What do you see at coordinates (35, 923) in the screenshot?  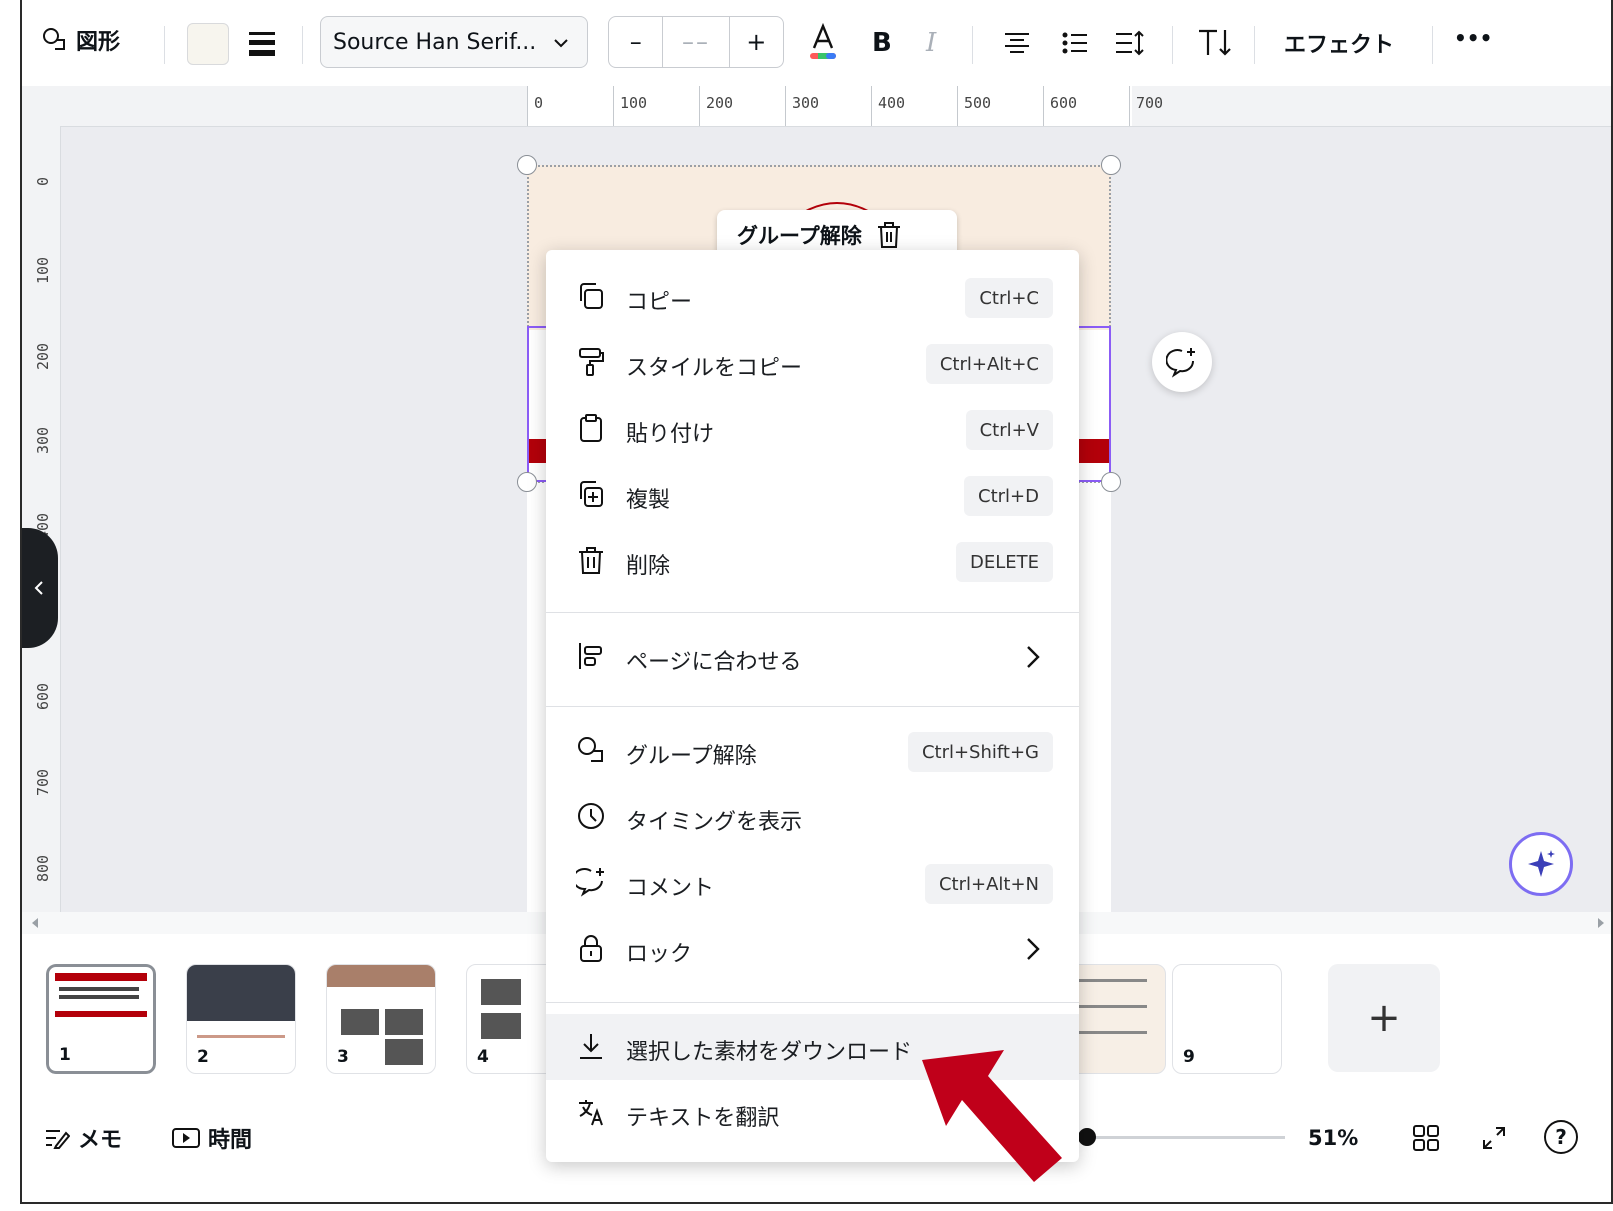 I see `scroll-left-icon` at bounding box center [35, 923].